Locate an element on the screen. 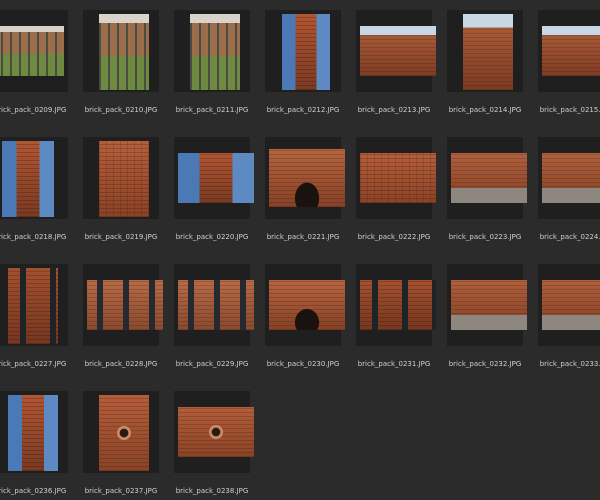 This screenshot has width=600, height=500. thumbnail-cell: brick_pack_0221.JPG is located at coordinates (305, 191).